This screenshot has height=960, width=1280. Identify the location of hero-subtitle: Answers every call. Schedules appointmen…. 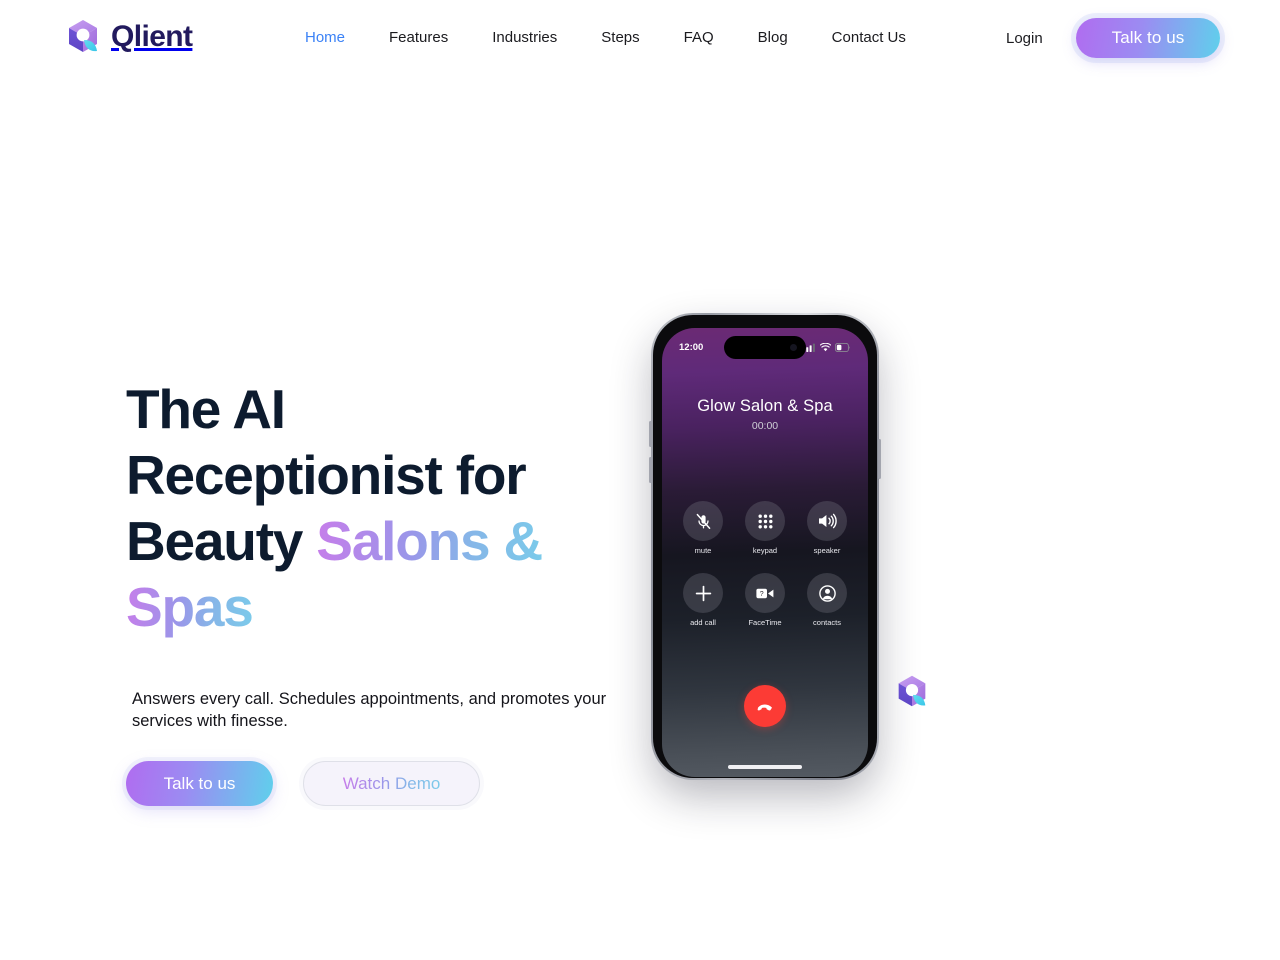
(369, 710).